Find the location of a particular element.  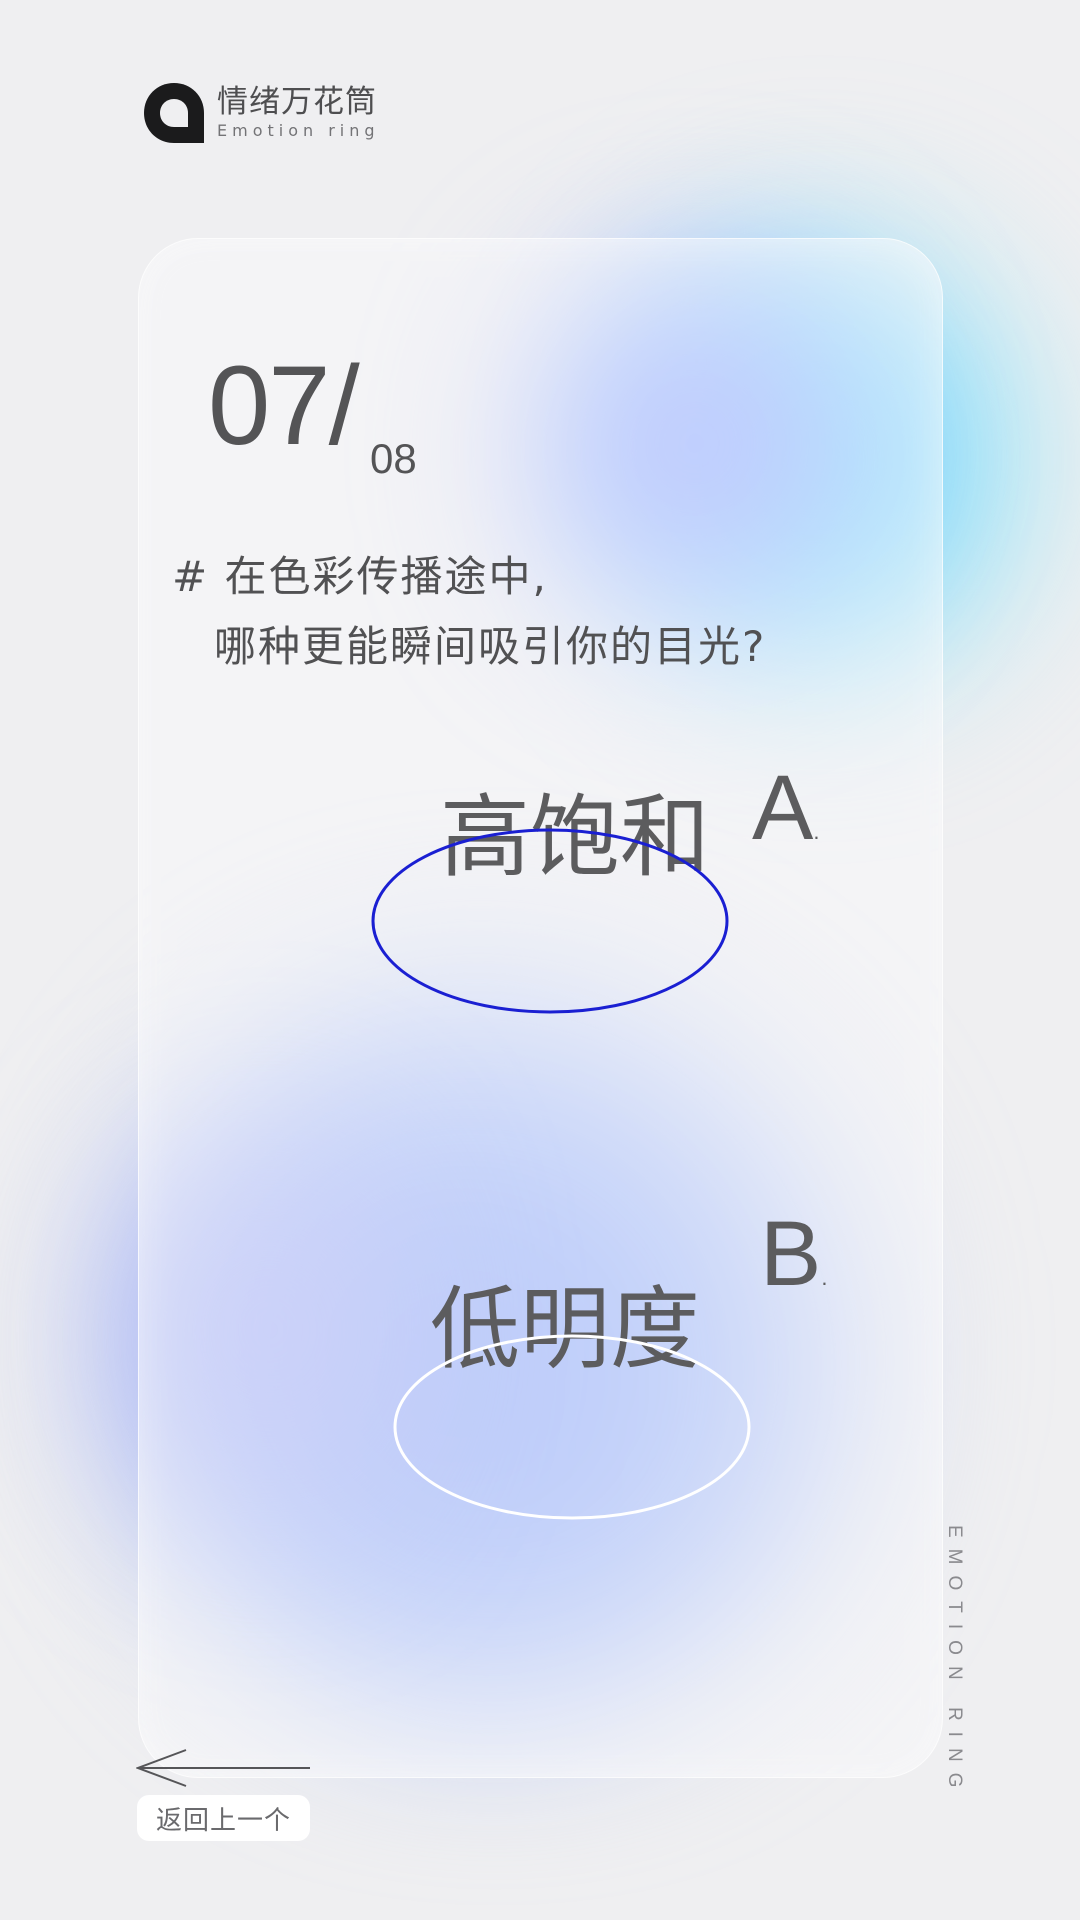

option-a-letter-text: A is located at coordinates (783, 808).